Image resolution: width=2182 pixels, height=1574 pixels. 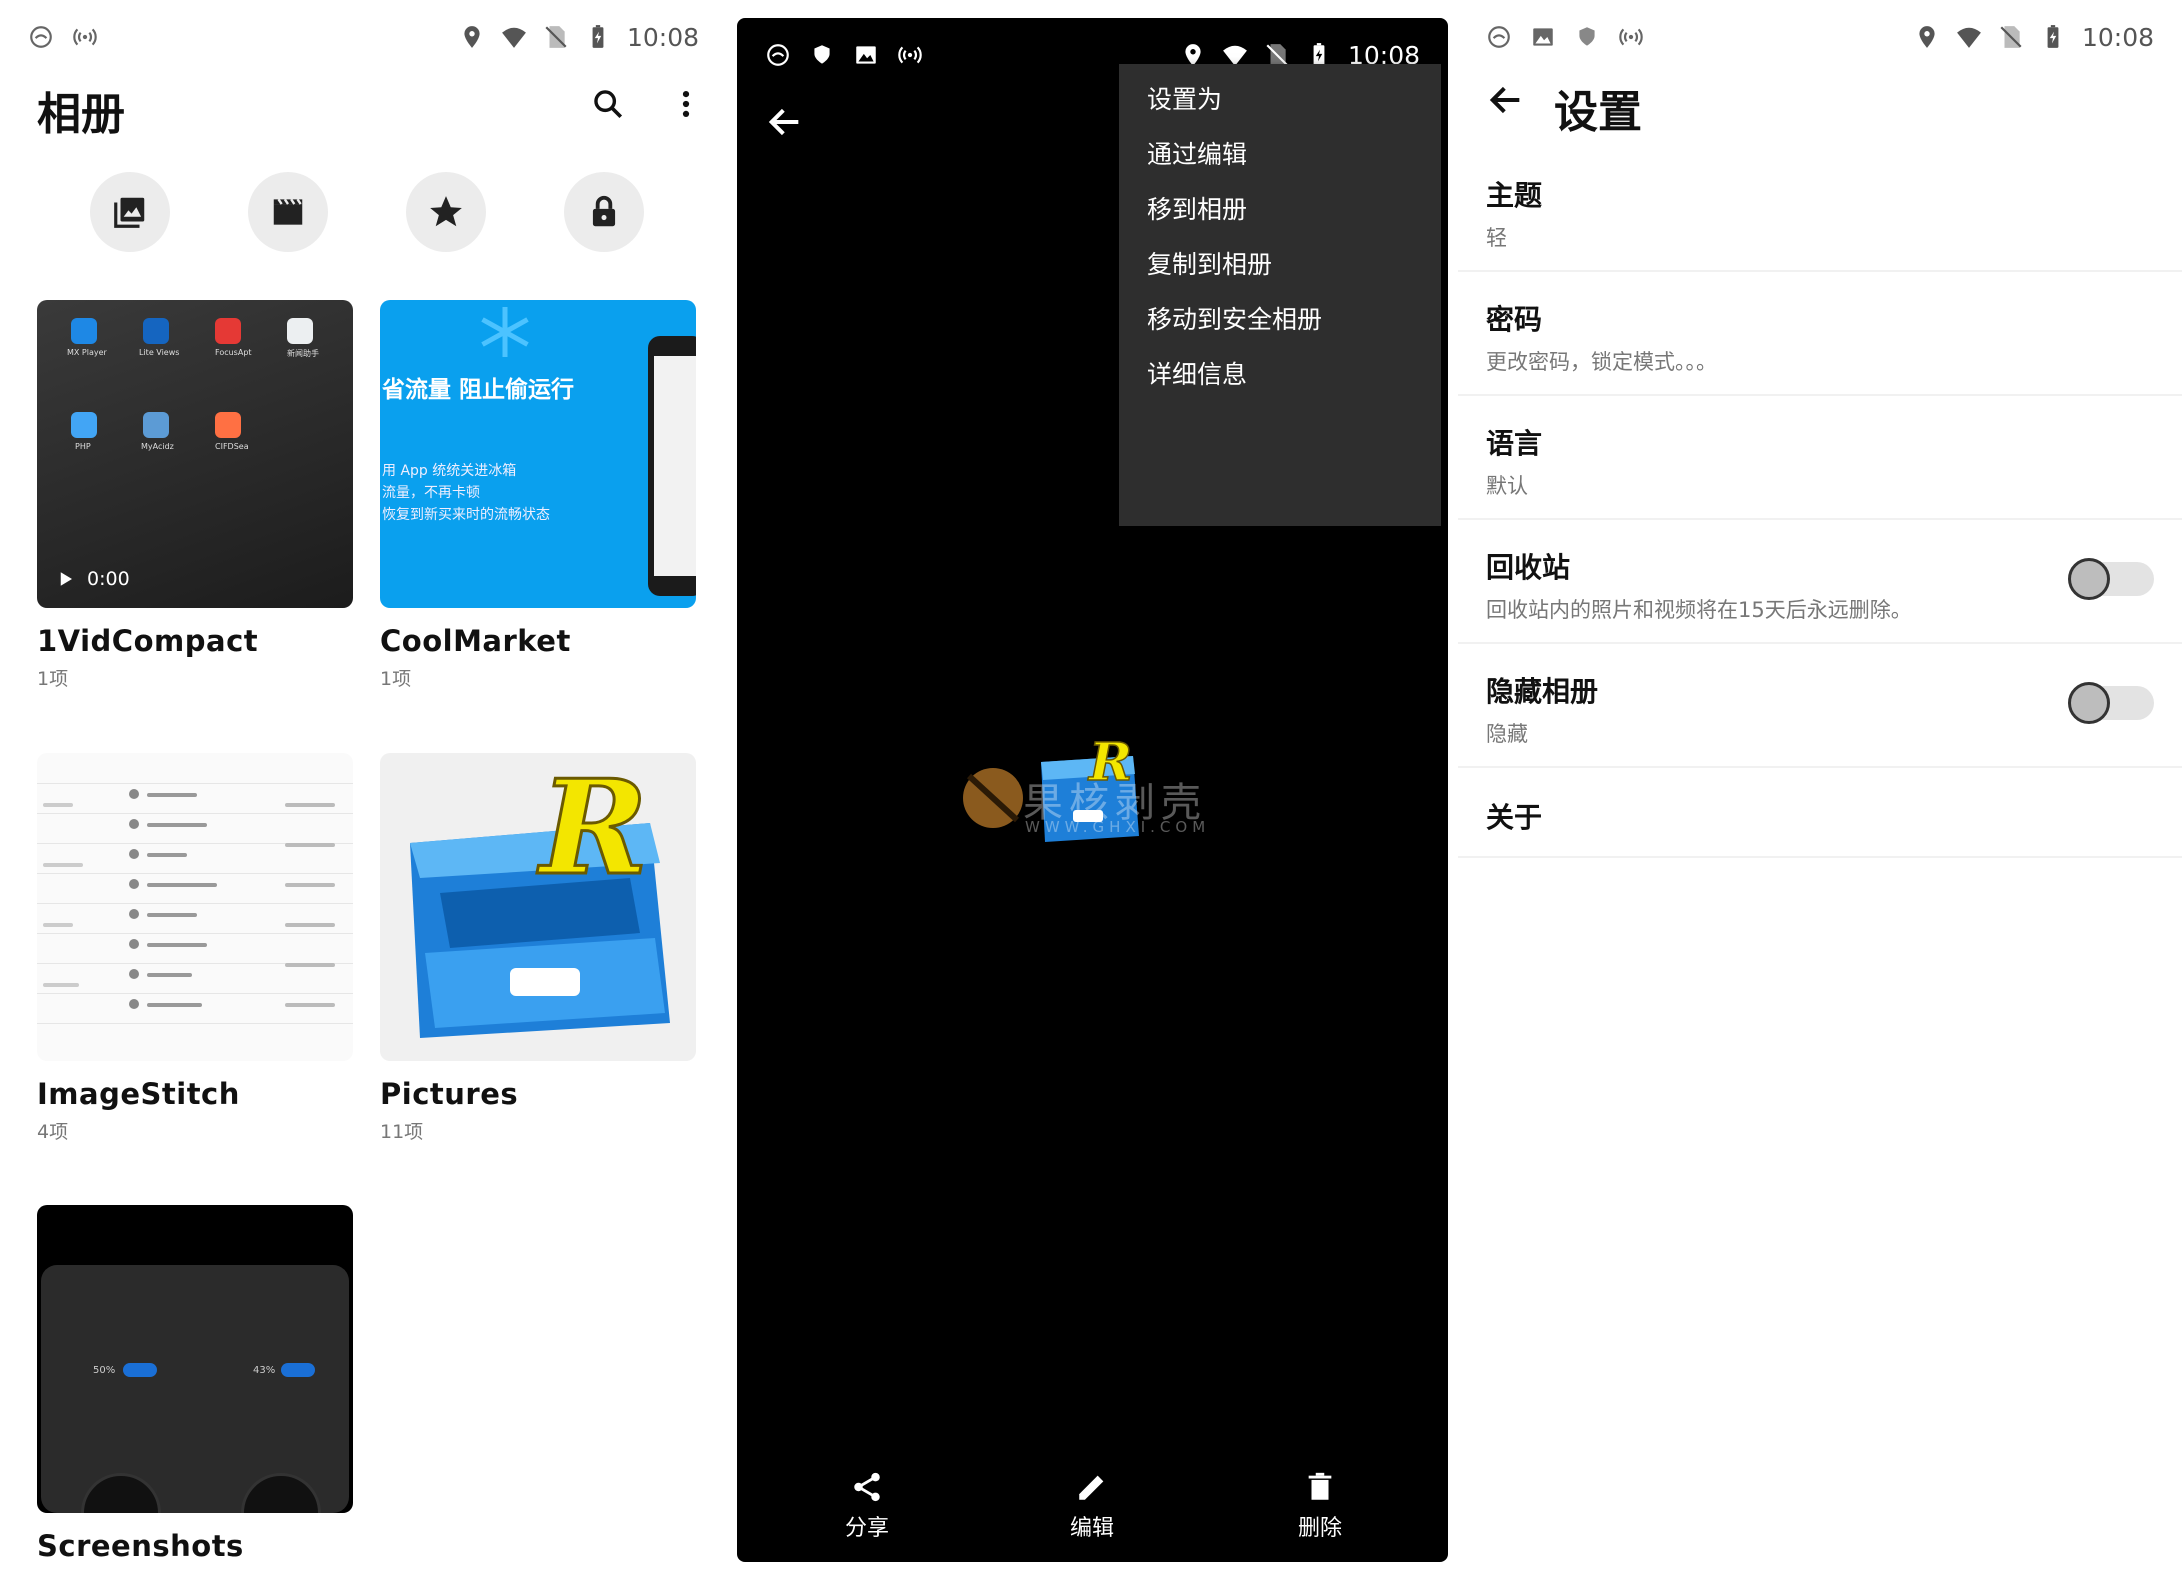 I want to click on setting-title: 密码, so click(x=1514, y=319).